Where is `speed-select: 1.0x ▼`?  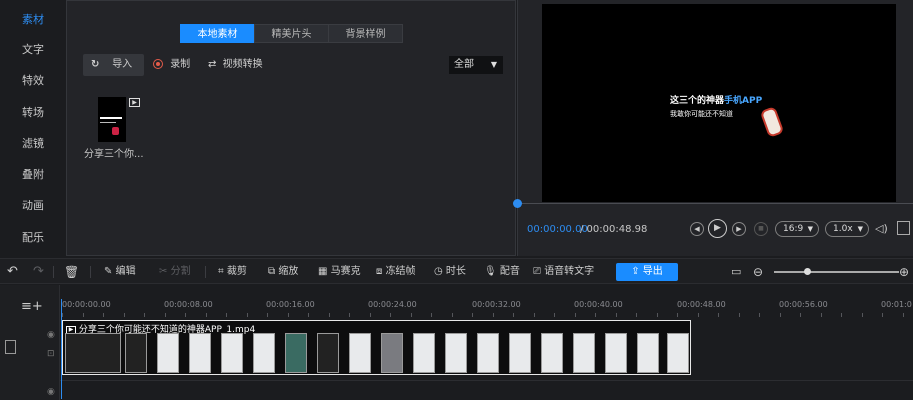 speed-select: 1.0x ▼ is located at coordinates (847, 229).